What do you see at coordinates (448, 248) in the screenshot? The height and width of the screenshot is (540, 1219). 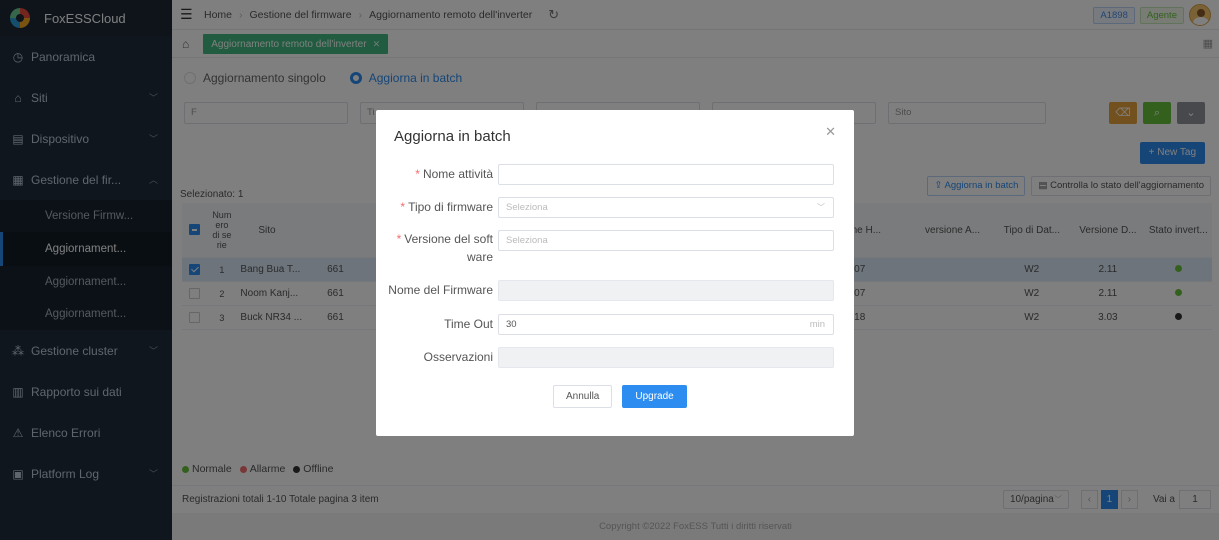 I see `label-text: Versione del soft ware` at bounding box center [448, 248].